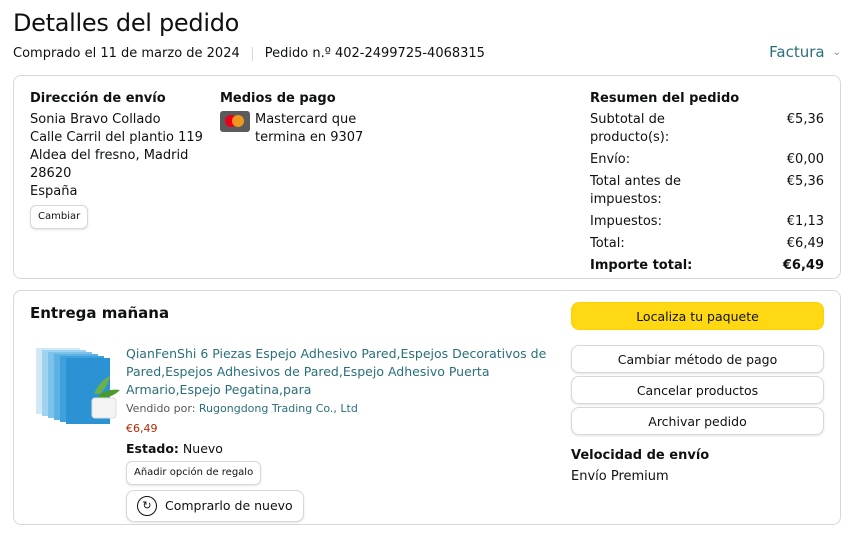  Describe the element at coordinates (707, 266) in the screenshot. I see `grand-total-row: Importe total: €6,49` at that location.